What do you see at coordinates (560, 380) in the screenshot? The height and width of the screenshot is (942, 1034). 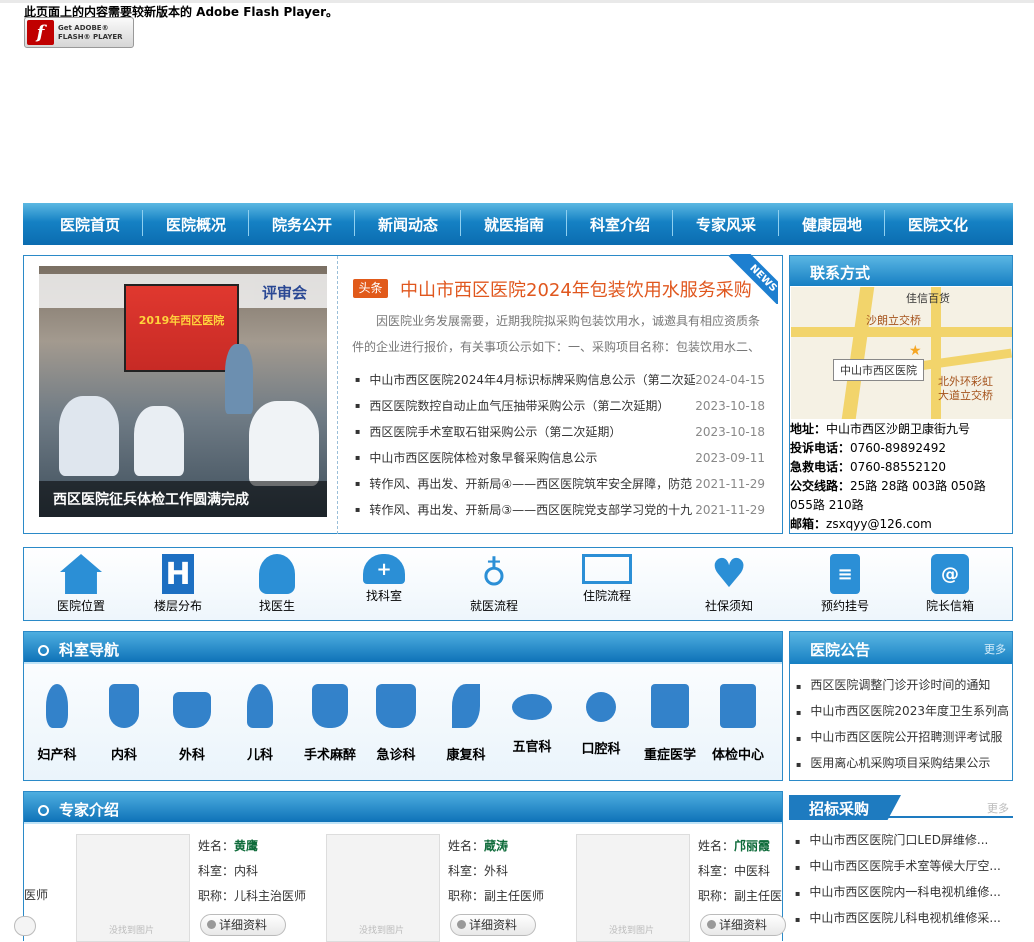 I see `list-item: 中山市西区医院2024年4月标识标牌采购信息公示（第二次延2024-04-15` at bounding box center [560, 380].